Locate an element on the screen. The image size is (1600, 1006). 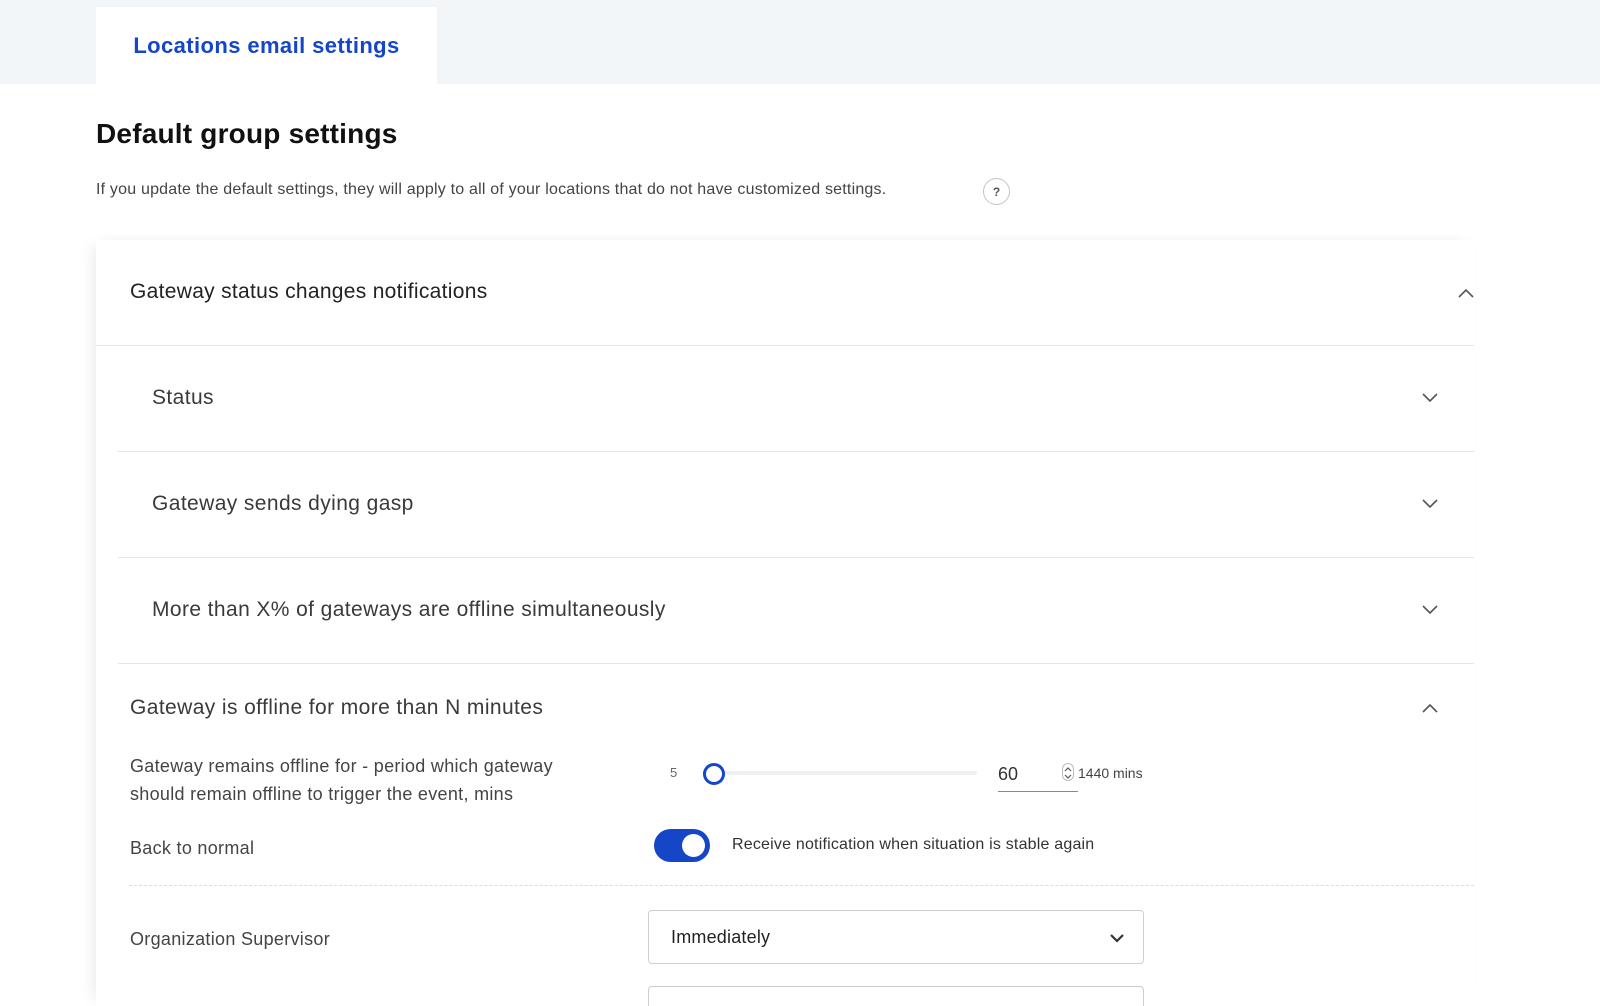
section-header-gateway-status: Gateway status changes notifications is located at coordinates (309, 292).